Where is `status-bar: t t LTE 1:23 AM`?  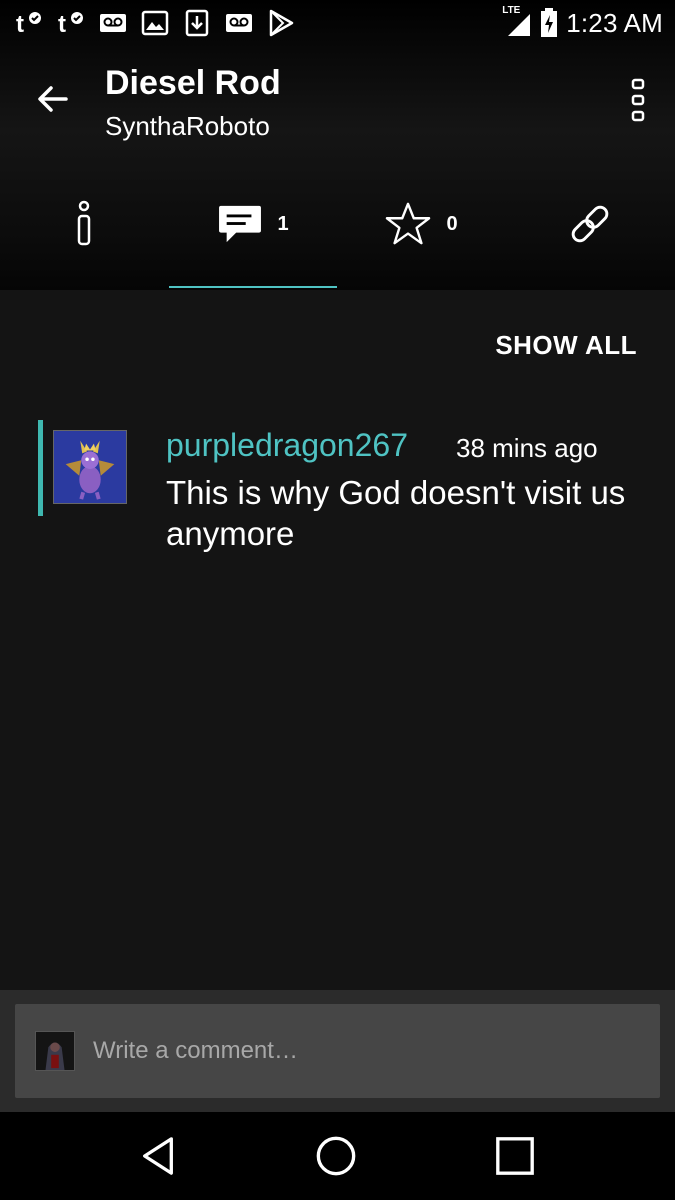
status-bar: t t LTE 1:23 AM is located at coordinates (337, 24).